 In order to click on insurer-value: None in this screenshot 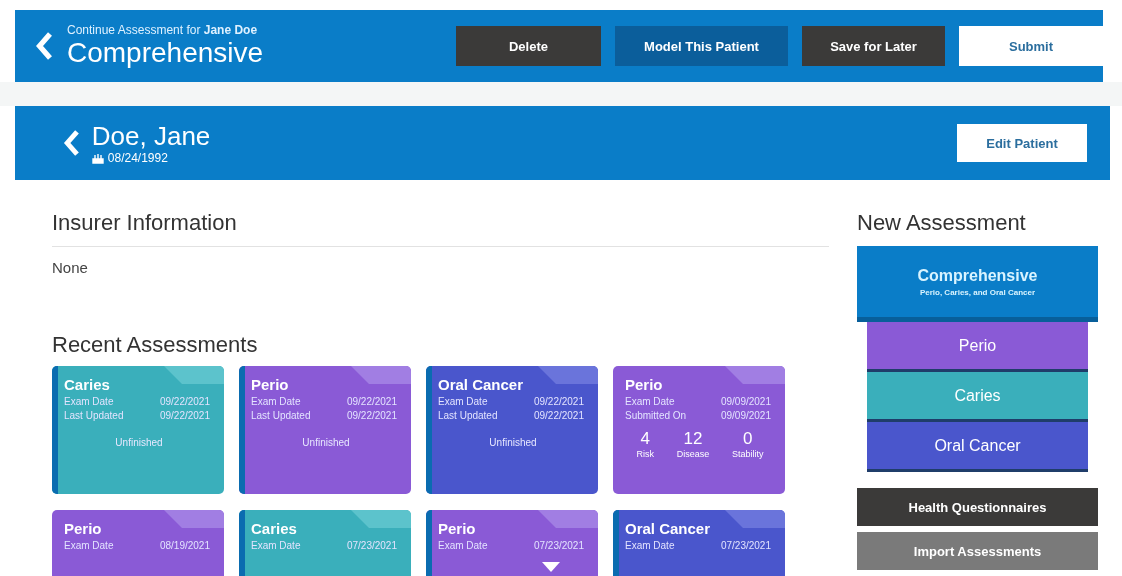, I will do `click(70, 267)`.